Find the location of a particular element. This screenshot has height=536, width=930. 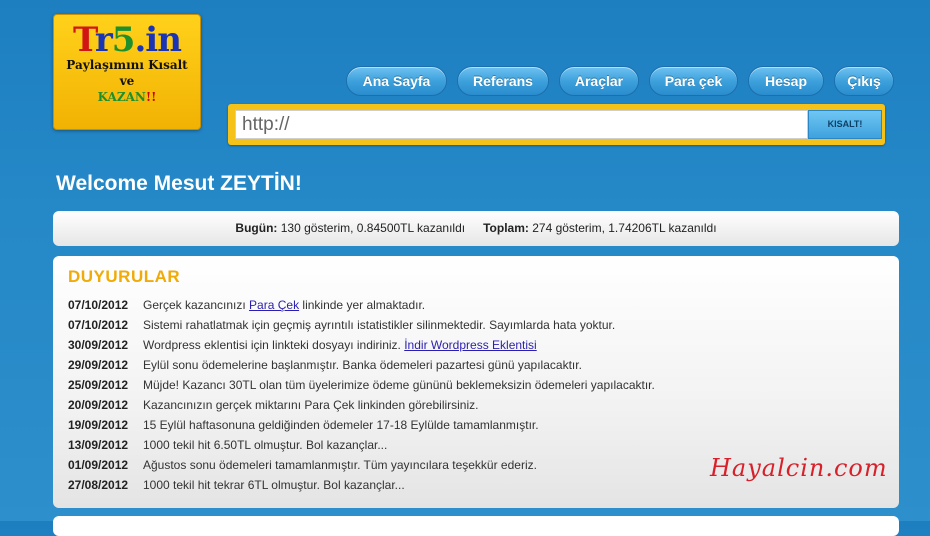

nav-home-button: Ana Sayfa is located at coordinates (396, 81).